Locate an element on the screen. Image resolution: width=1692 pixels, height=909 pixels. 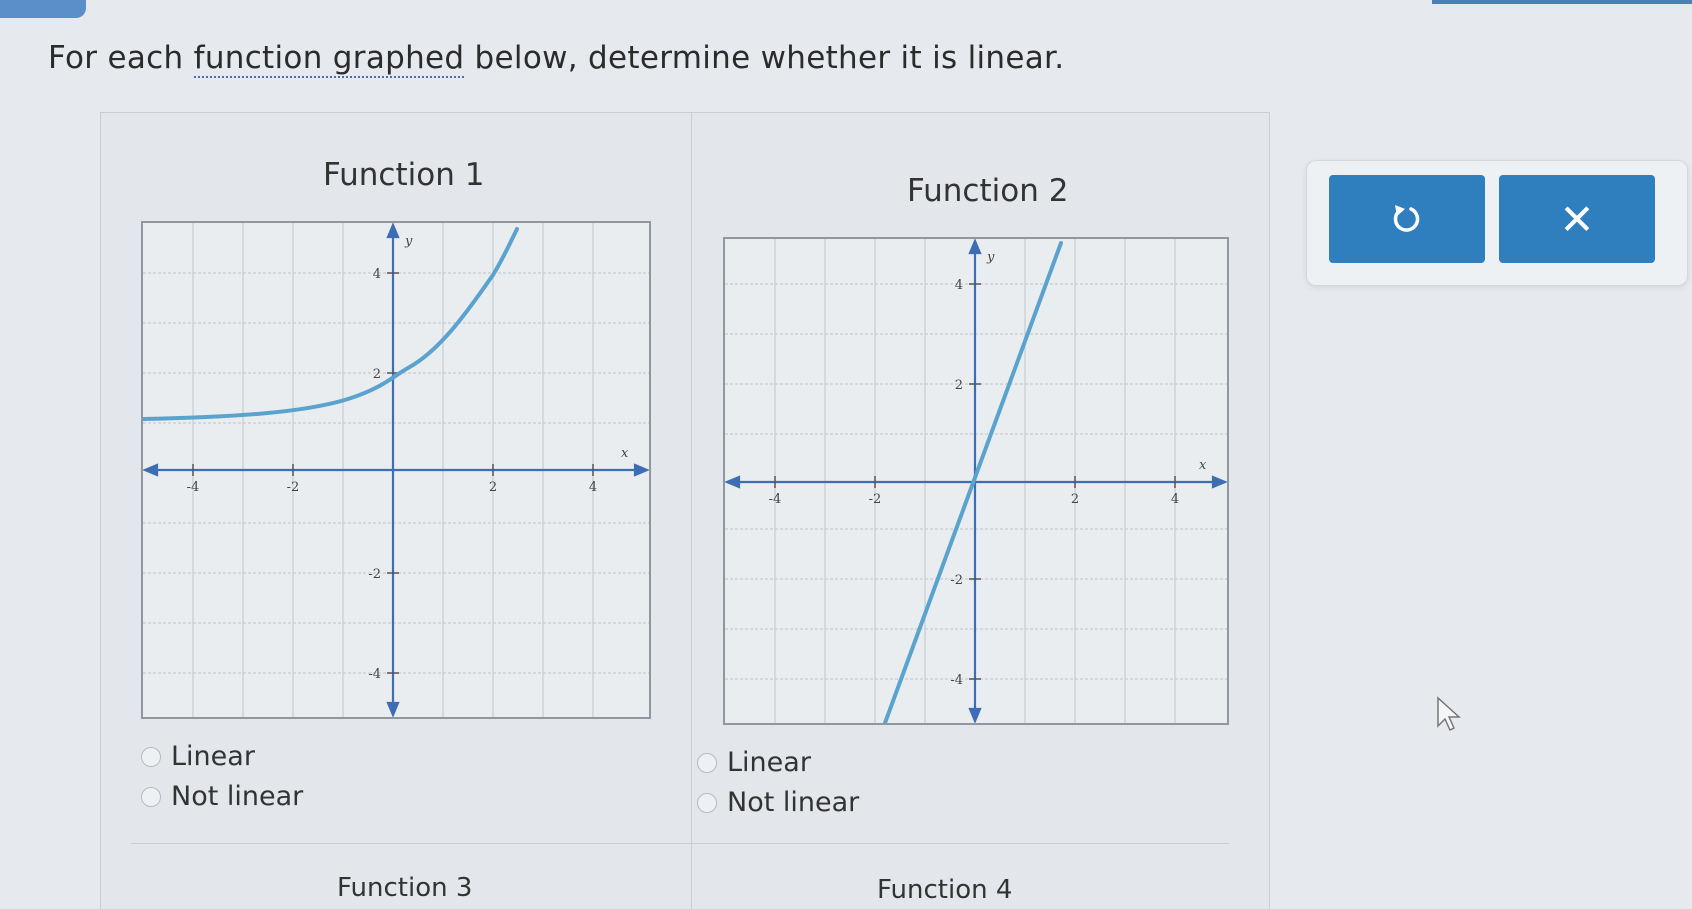
close-icon: ✕ is located at coordinates (1577, 219).